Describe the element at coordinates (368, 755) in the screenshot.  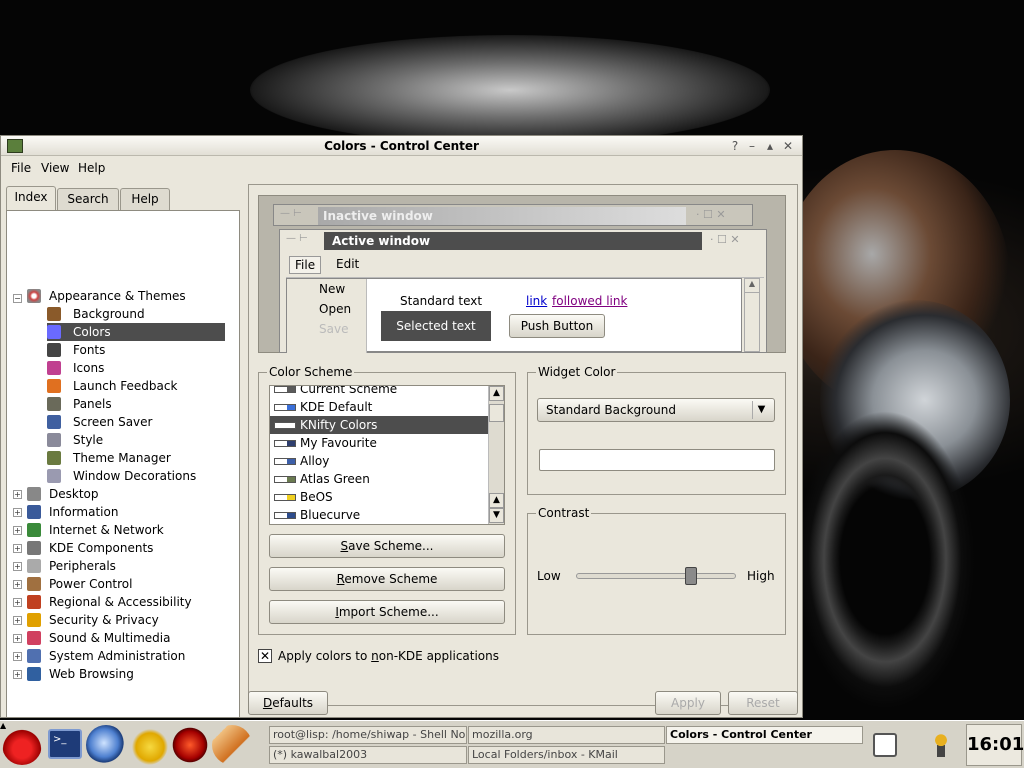
I see `task-kawalbal: (*) kawalbal2003` at that location.